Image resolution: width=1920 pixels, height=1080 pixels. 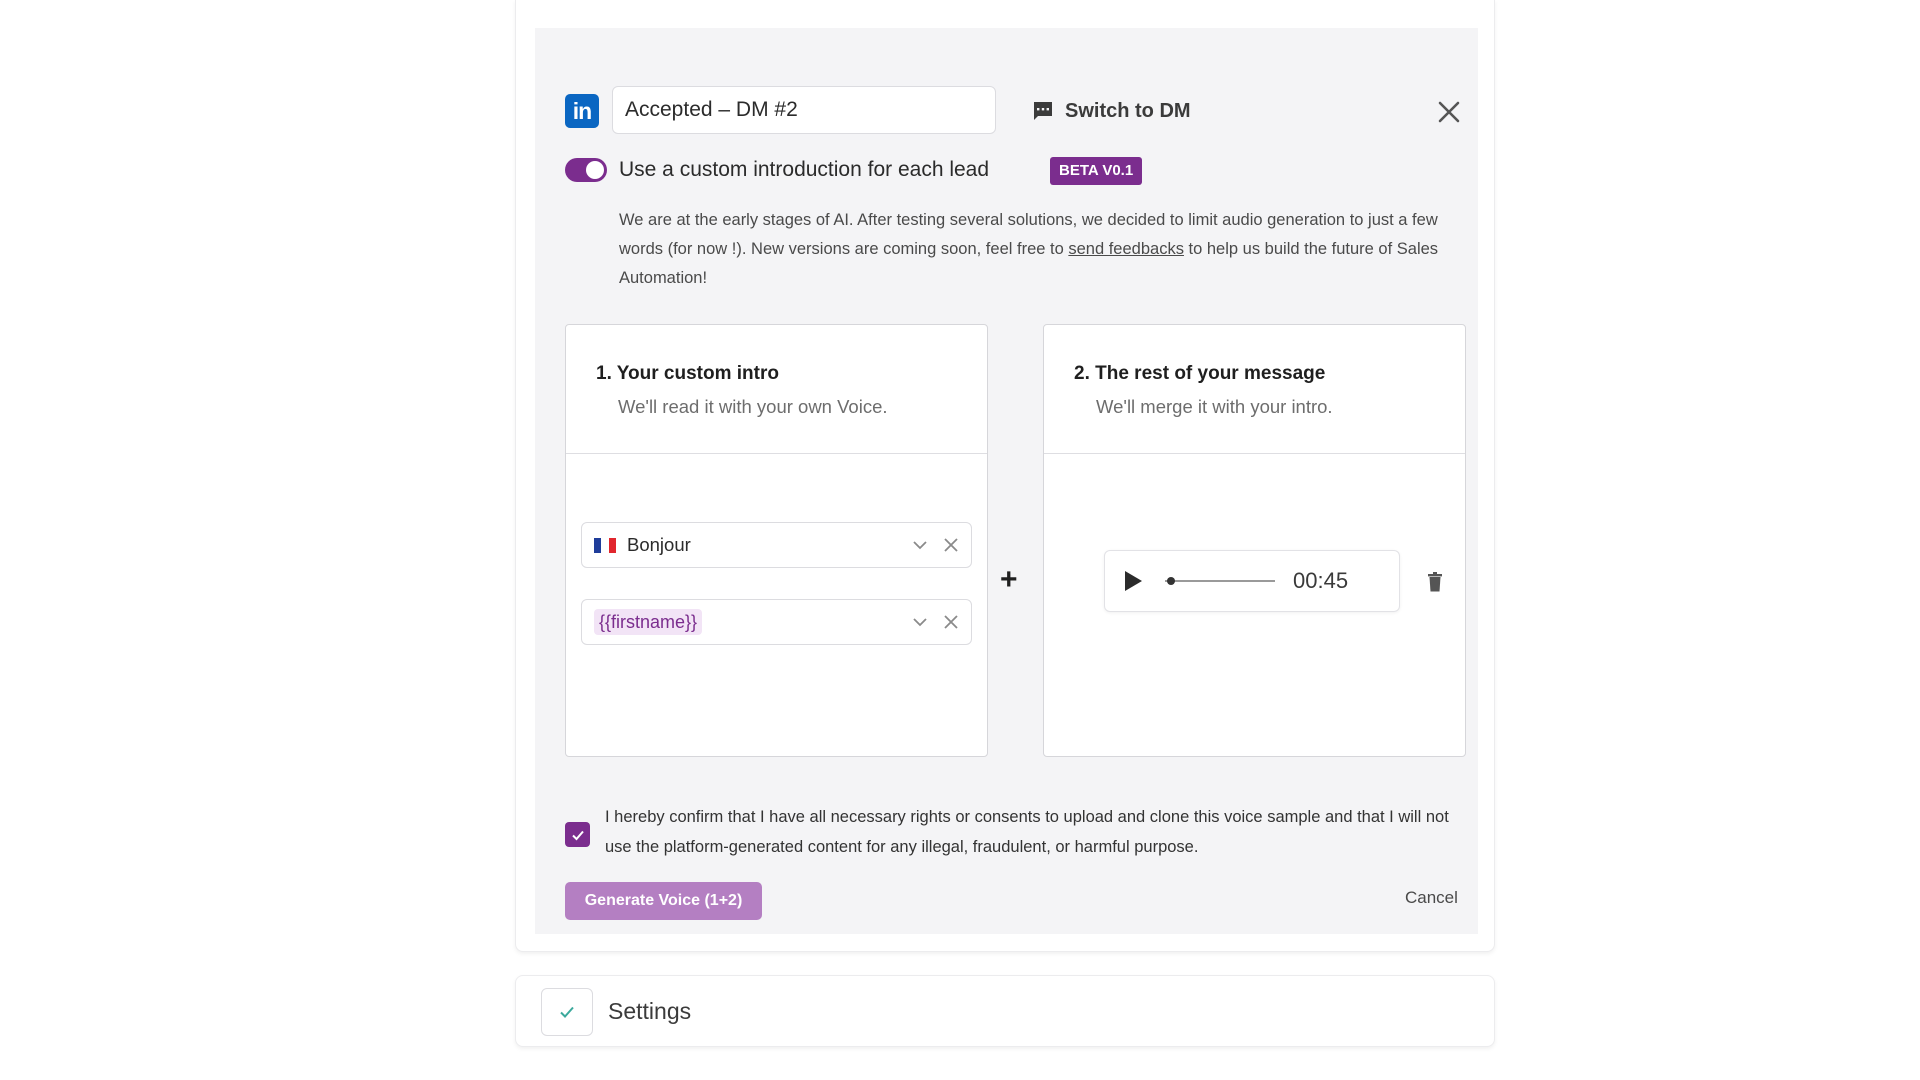 What do you see at coordinates (1431, 898) in the screenshot?
I see `cancel-button: Cancel` at bounding box center [1431, 898].